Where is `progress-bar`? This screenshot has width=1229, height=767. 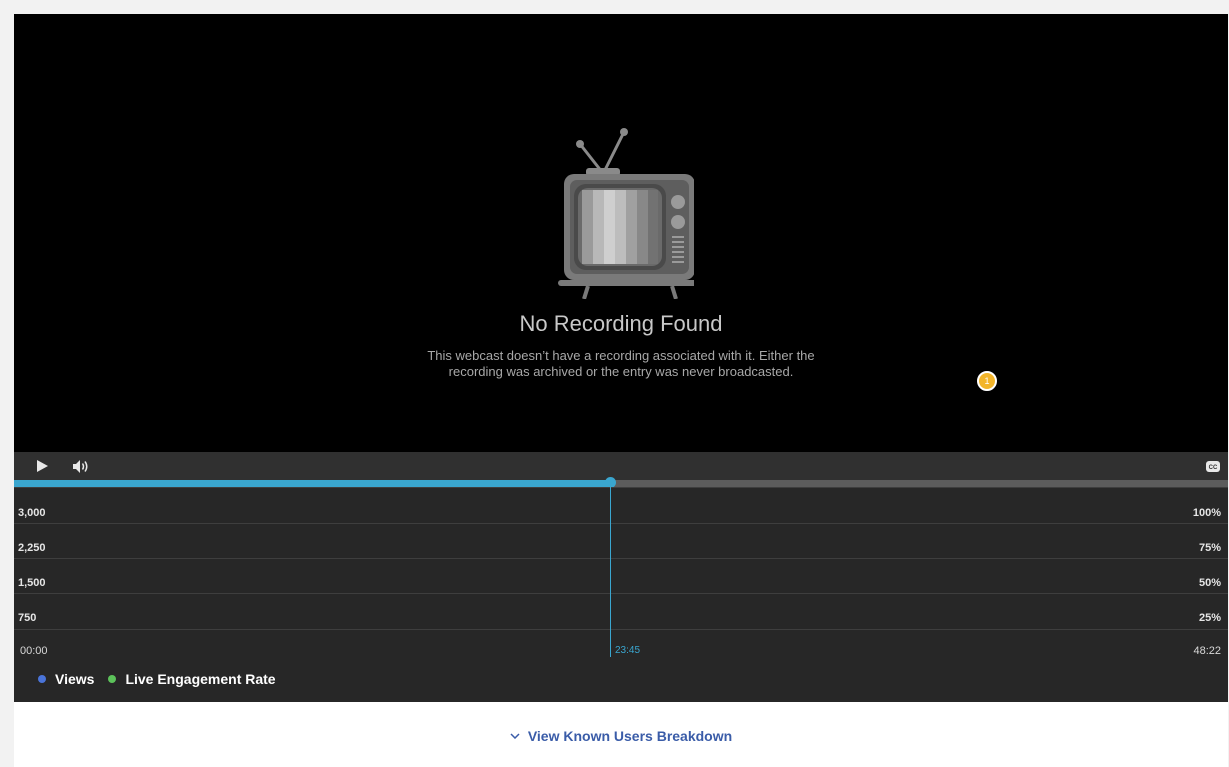 progress-bar is located at coordinates (621, 482).